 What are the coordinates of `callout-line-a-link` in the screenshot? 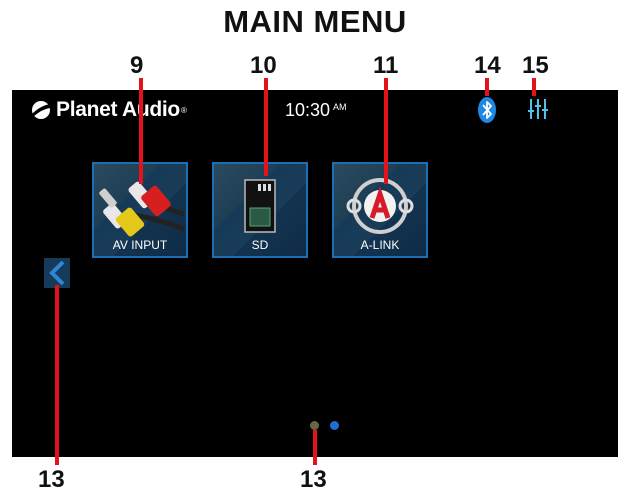 It's located at (386, 131).